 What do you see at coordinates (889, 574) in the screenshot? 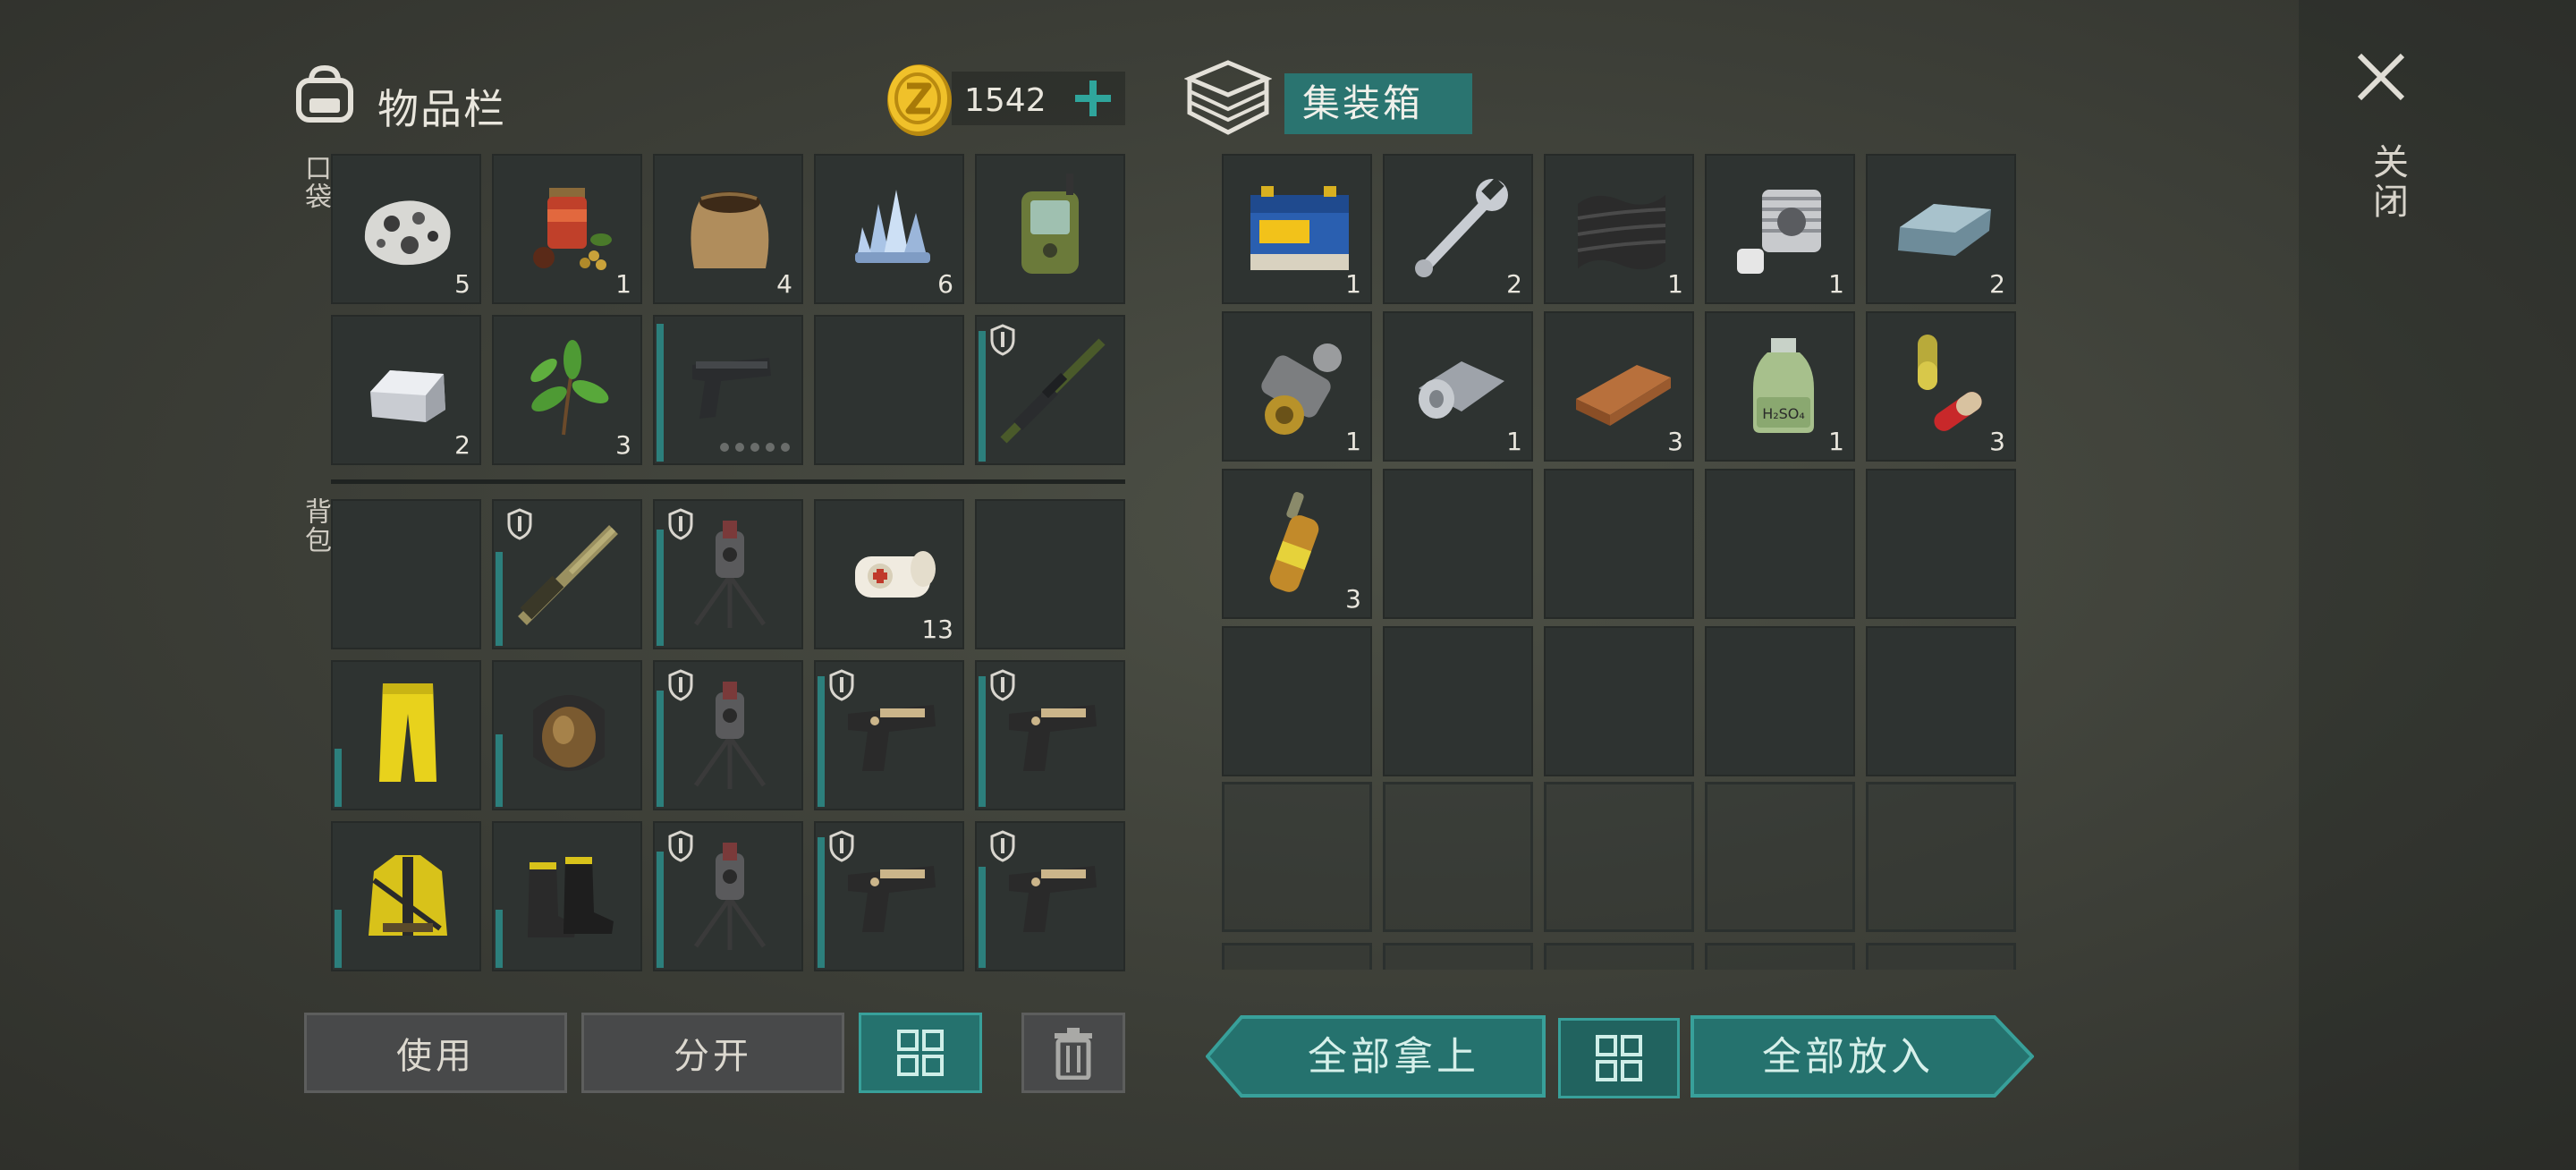
I see `item-slot: 13` at bounding box center [889, 574].